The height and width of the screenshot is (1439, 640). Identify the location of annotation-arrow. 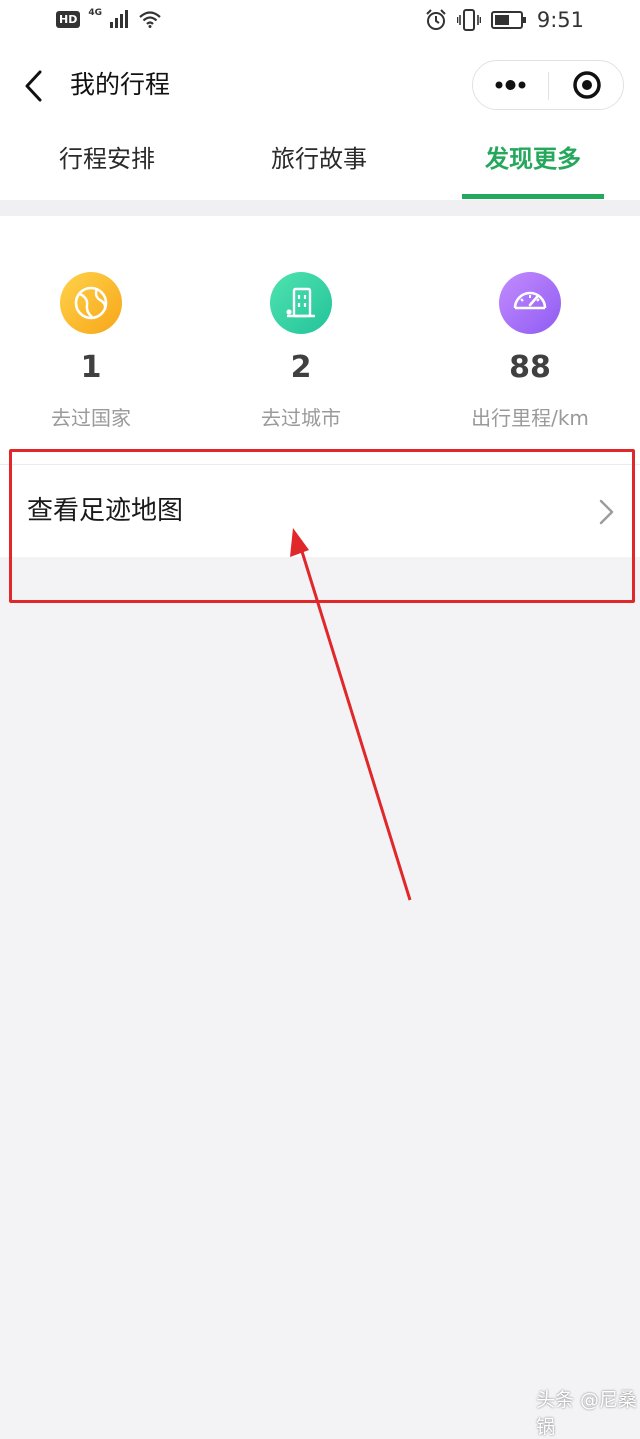
(351, 714).